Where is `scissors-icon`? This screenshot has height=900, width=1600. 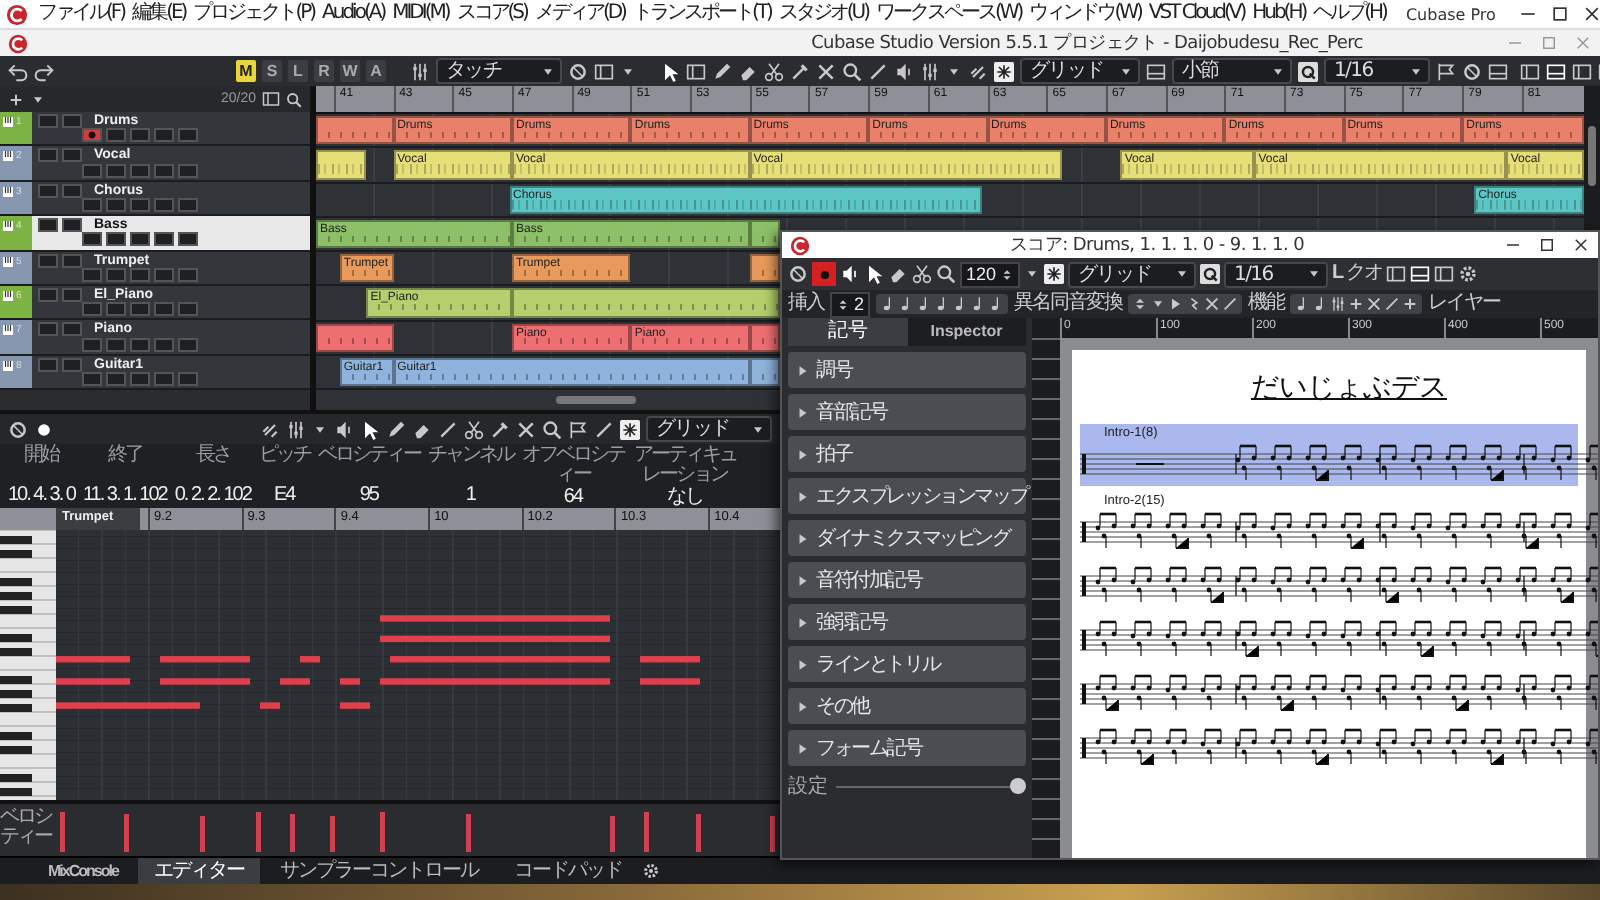 scissors-icon is located at coordinates (474, 429).